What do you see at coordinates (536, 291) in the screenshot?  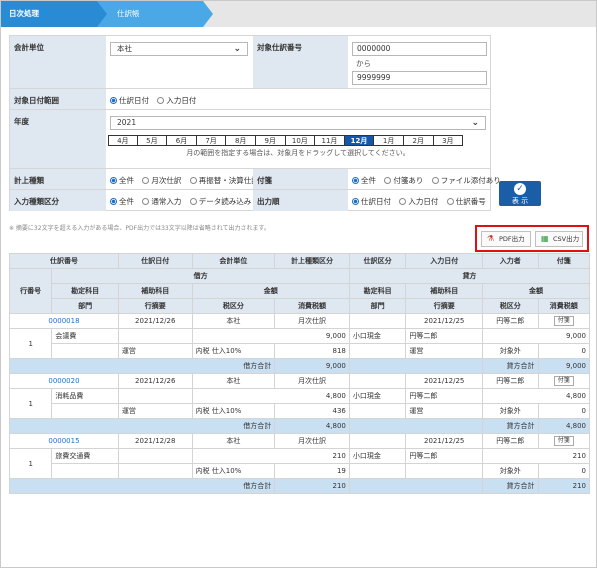 I see `col-credit-amount: 金額` at bounding box center [536, 291].